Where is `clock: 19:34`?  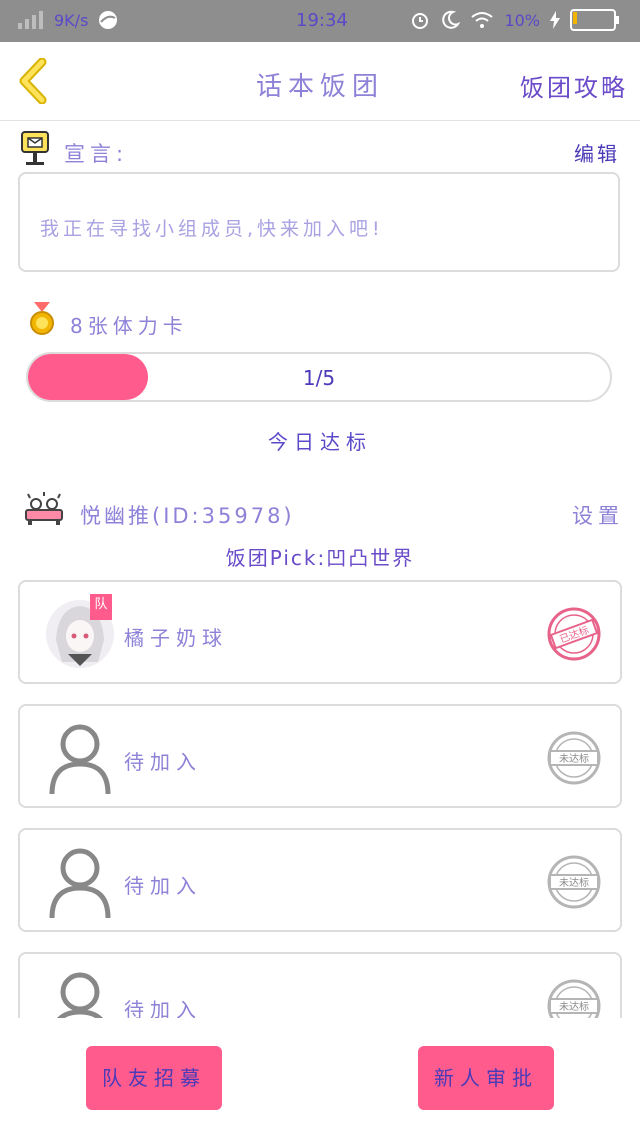 clock: 19:34 is located at coordinates (322, 20).